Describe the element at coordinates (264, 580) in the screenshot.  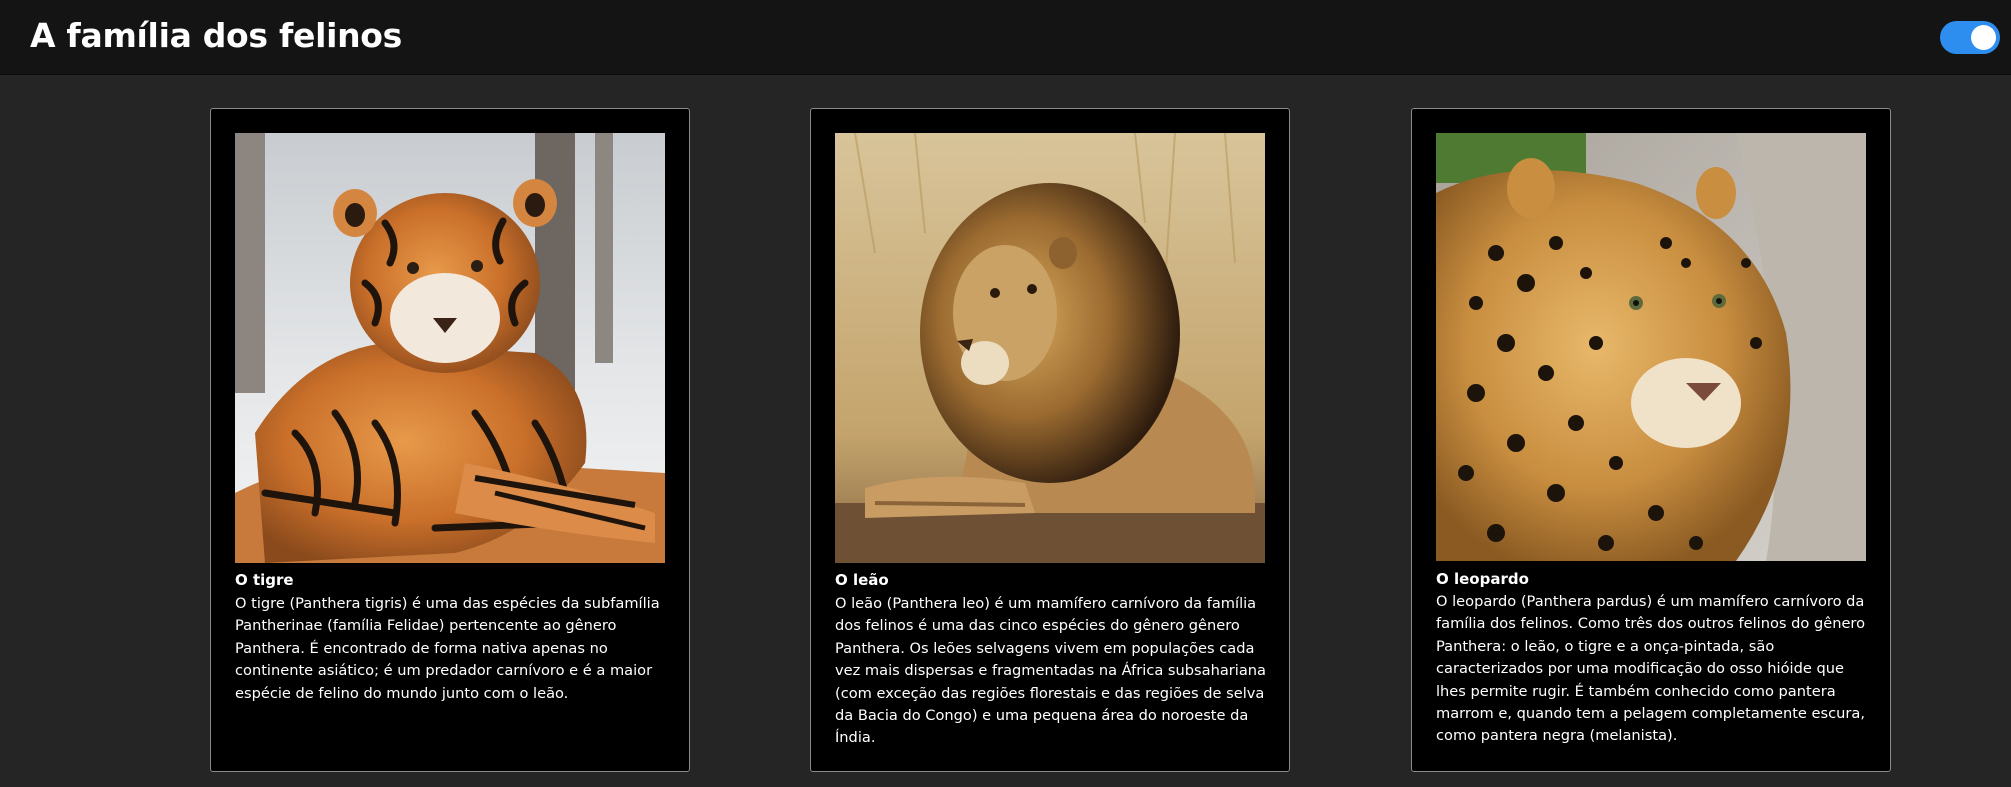
I see `card-title: O tigre` at that location.